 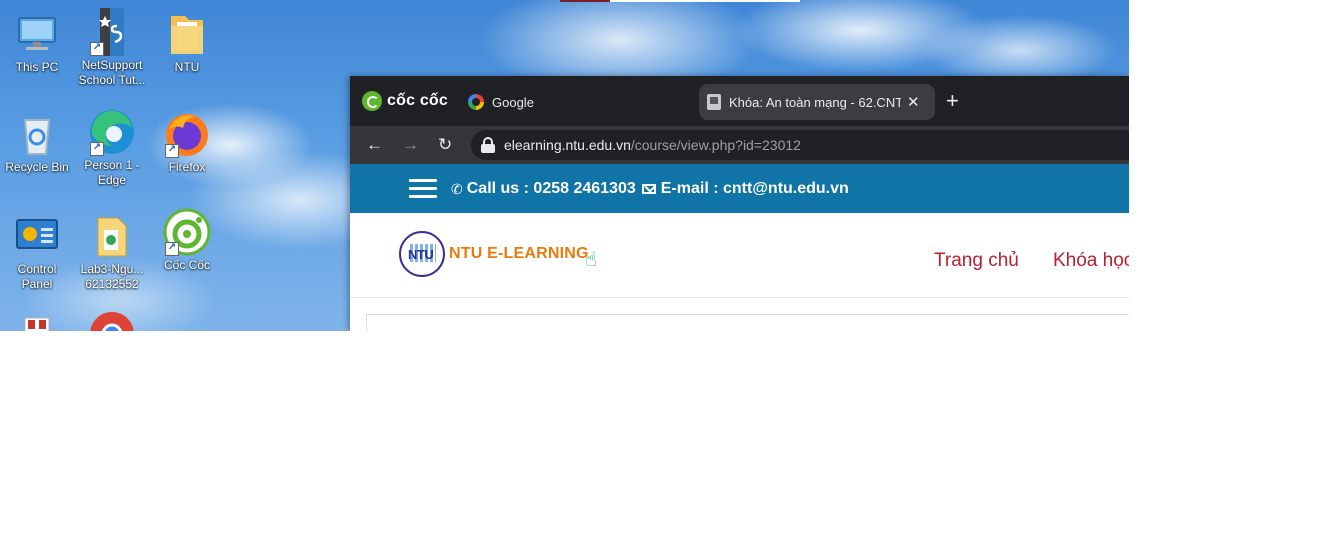 I want to click on tab-title: Khóa: An toàn mạng - 62.CNTT, so click(x=815, y=102).